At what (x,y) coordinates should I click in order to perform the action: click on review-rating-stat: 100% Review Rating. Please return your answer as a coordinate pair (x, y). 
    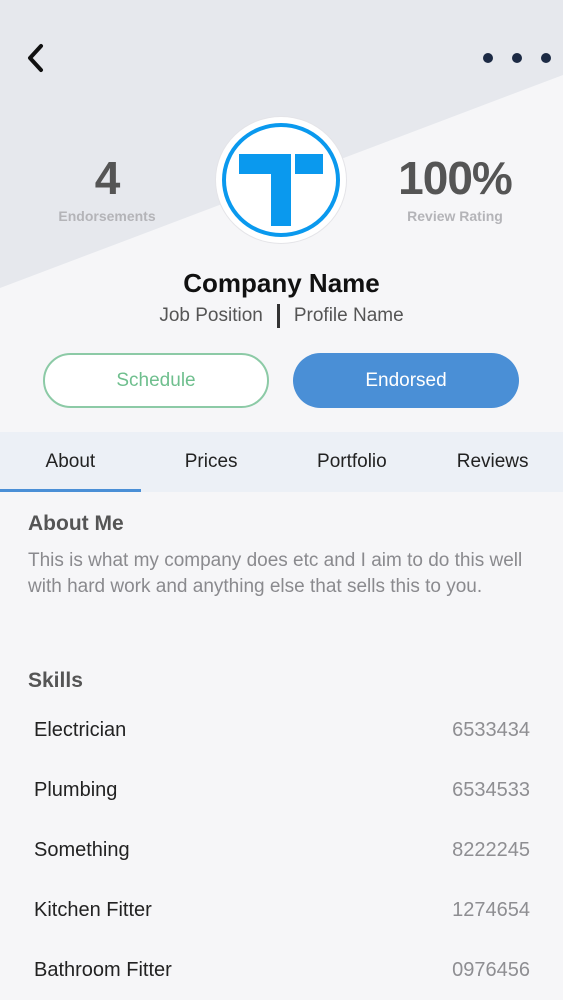
    Looking at the image, I should click on (455, 186).